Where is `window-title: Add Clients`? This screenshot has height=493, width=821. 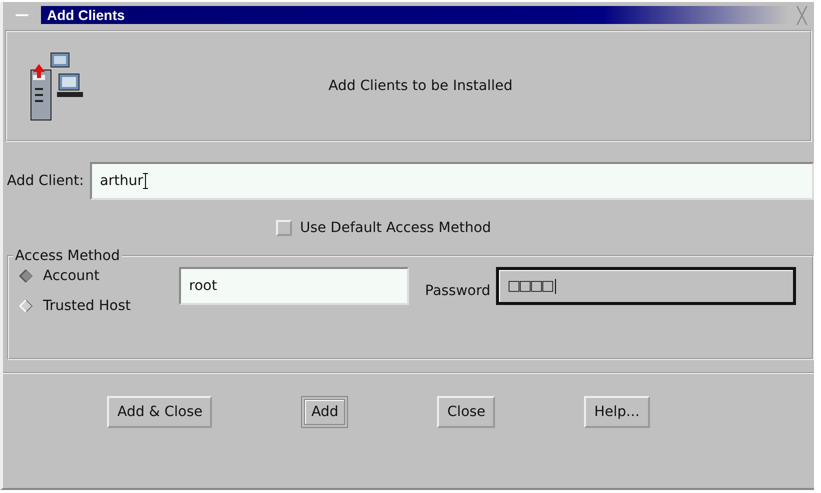 window-title: Add Clients is located at coordinates (85, 15).